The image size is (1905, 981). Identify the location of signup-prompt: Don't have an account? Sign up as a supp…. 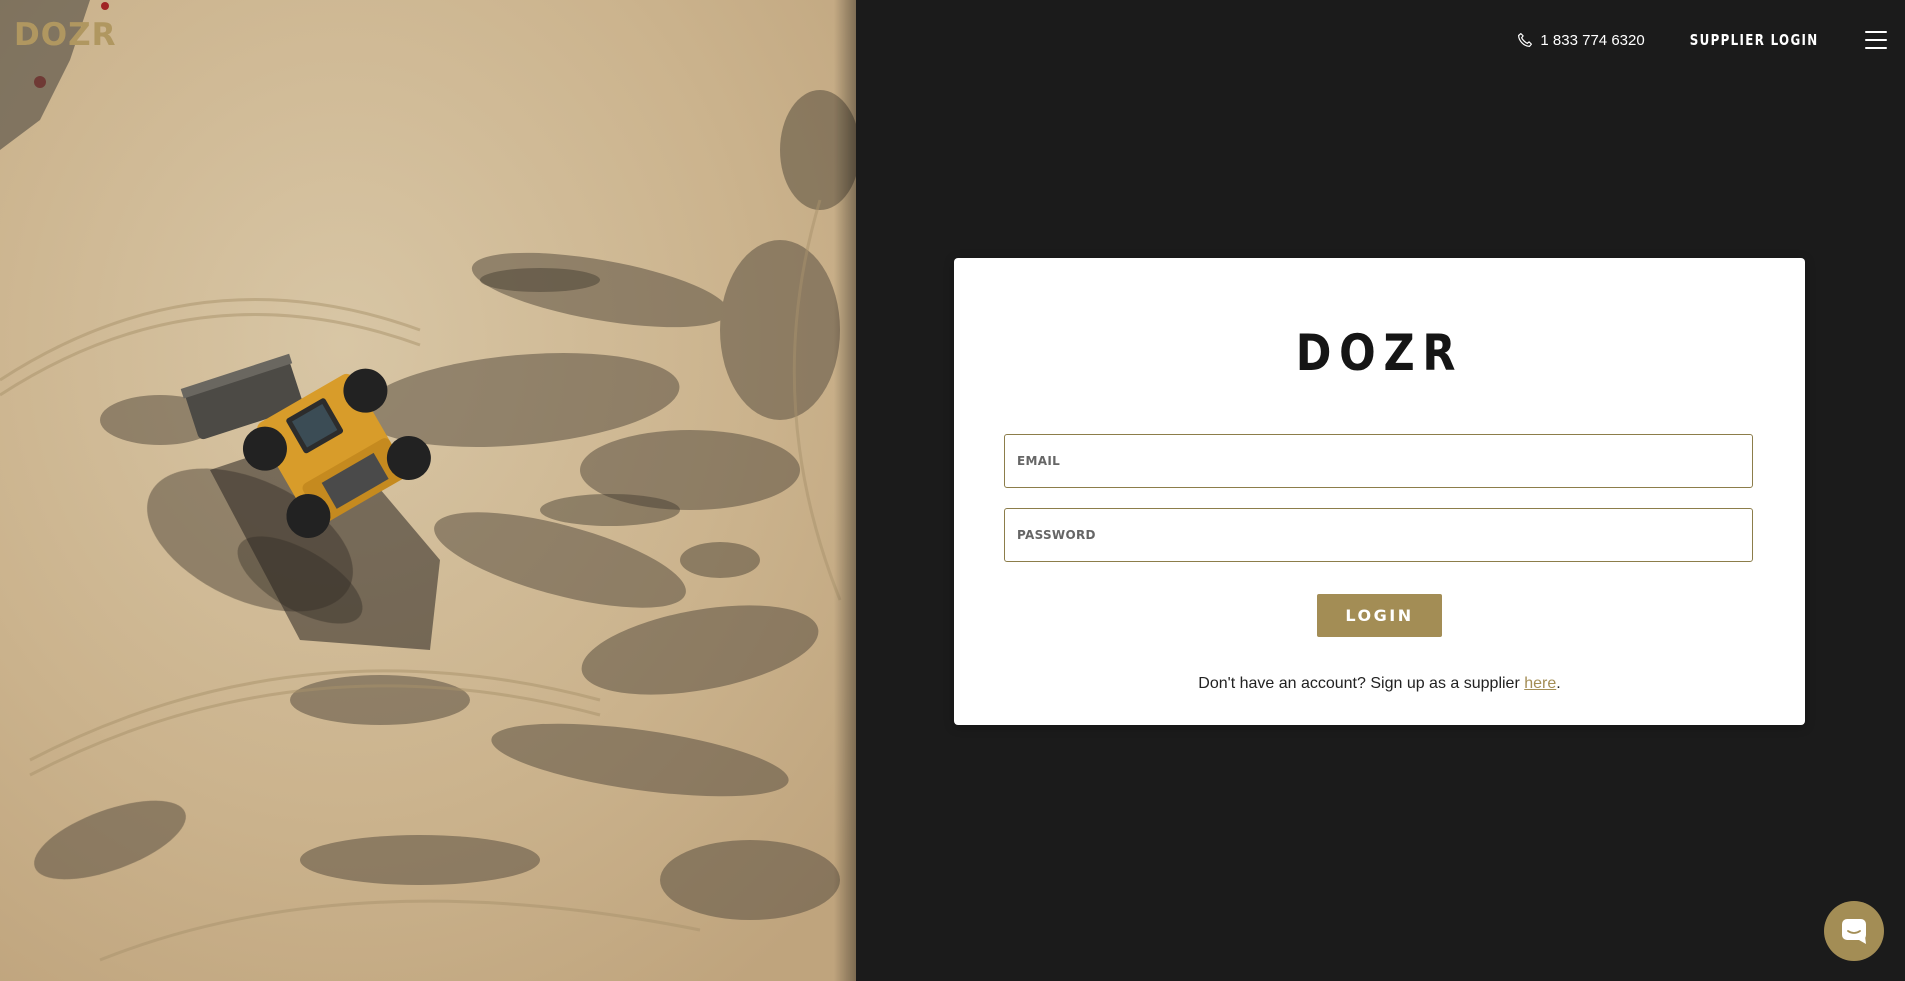
(1379, 684).